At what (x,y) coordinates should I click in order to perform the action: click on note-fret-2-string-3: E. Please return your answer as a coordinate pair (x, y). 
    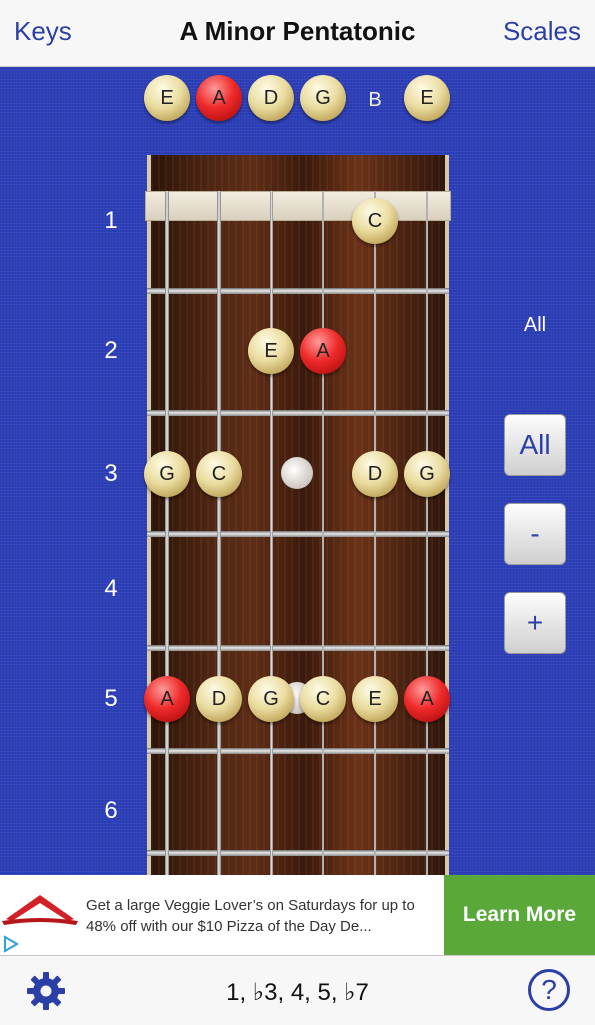
    Looking at the image, I should click on (271, 351).